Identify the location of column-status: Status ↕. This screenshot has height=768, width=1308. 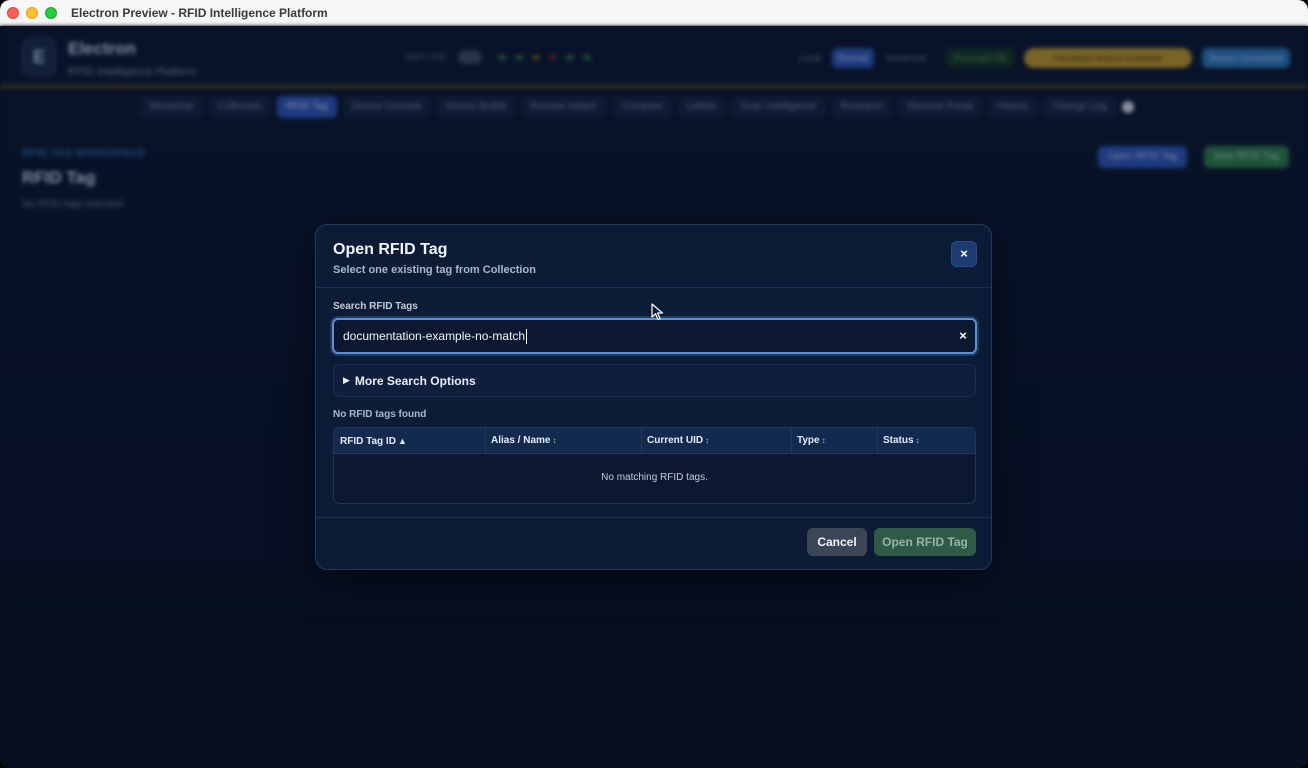
(926, 441).